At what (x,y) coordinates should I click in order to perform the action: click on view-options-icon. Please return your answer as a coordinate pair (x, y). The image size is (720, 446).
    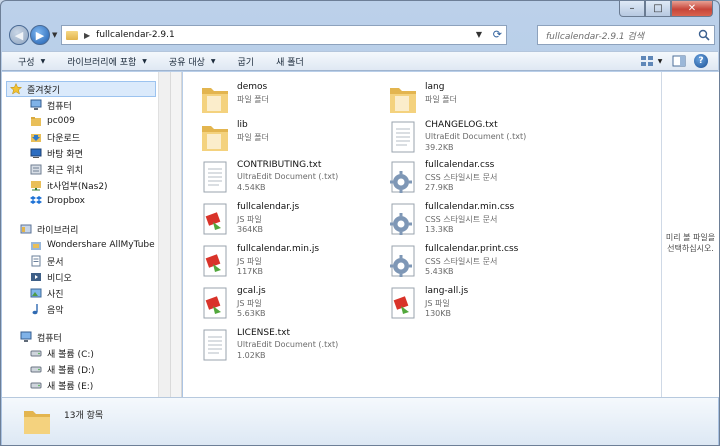
    Looking at the image, I should click on (647, 61).